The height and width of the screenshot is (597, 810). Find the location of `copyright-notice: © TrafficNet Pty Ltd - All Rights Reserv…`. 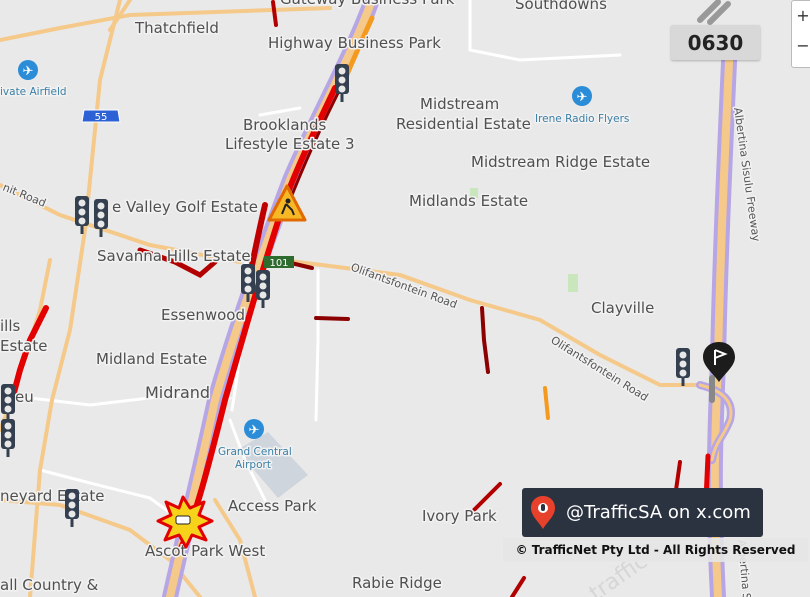

copyright-notice: © TrafficNet Pty Ltd - All Rights Reserv… is located at coordinates (655, 550).